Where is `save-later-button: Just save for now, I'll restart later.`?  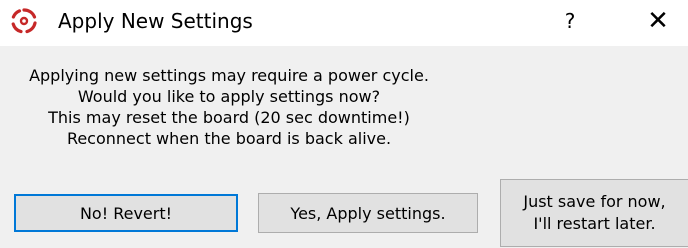
save-later-button: Just save for now, I'll restart later. is located at coordinates (594, 213).